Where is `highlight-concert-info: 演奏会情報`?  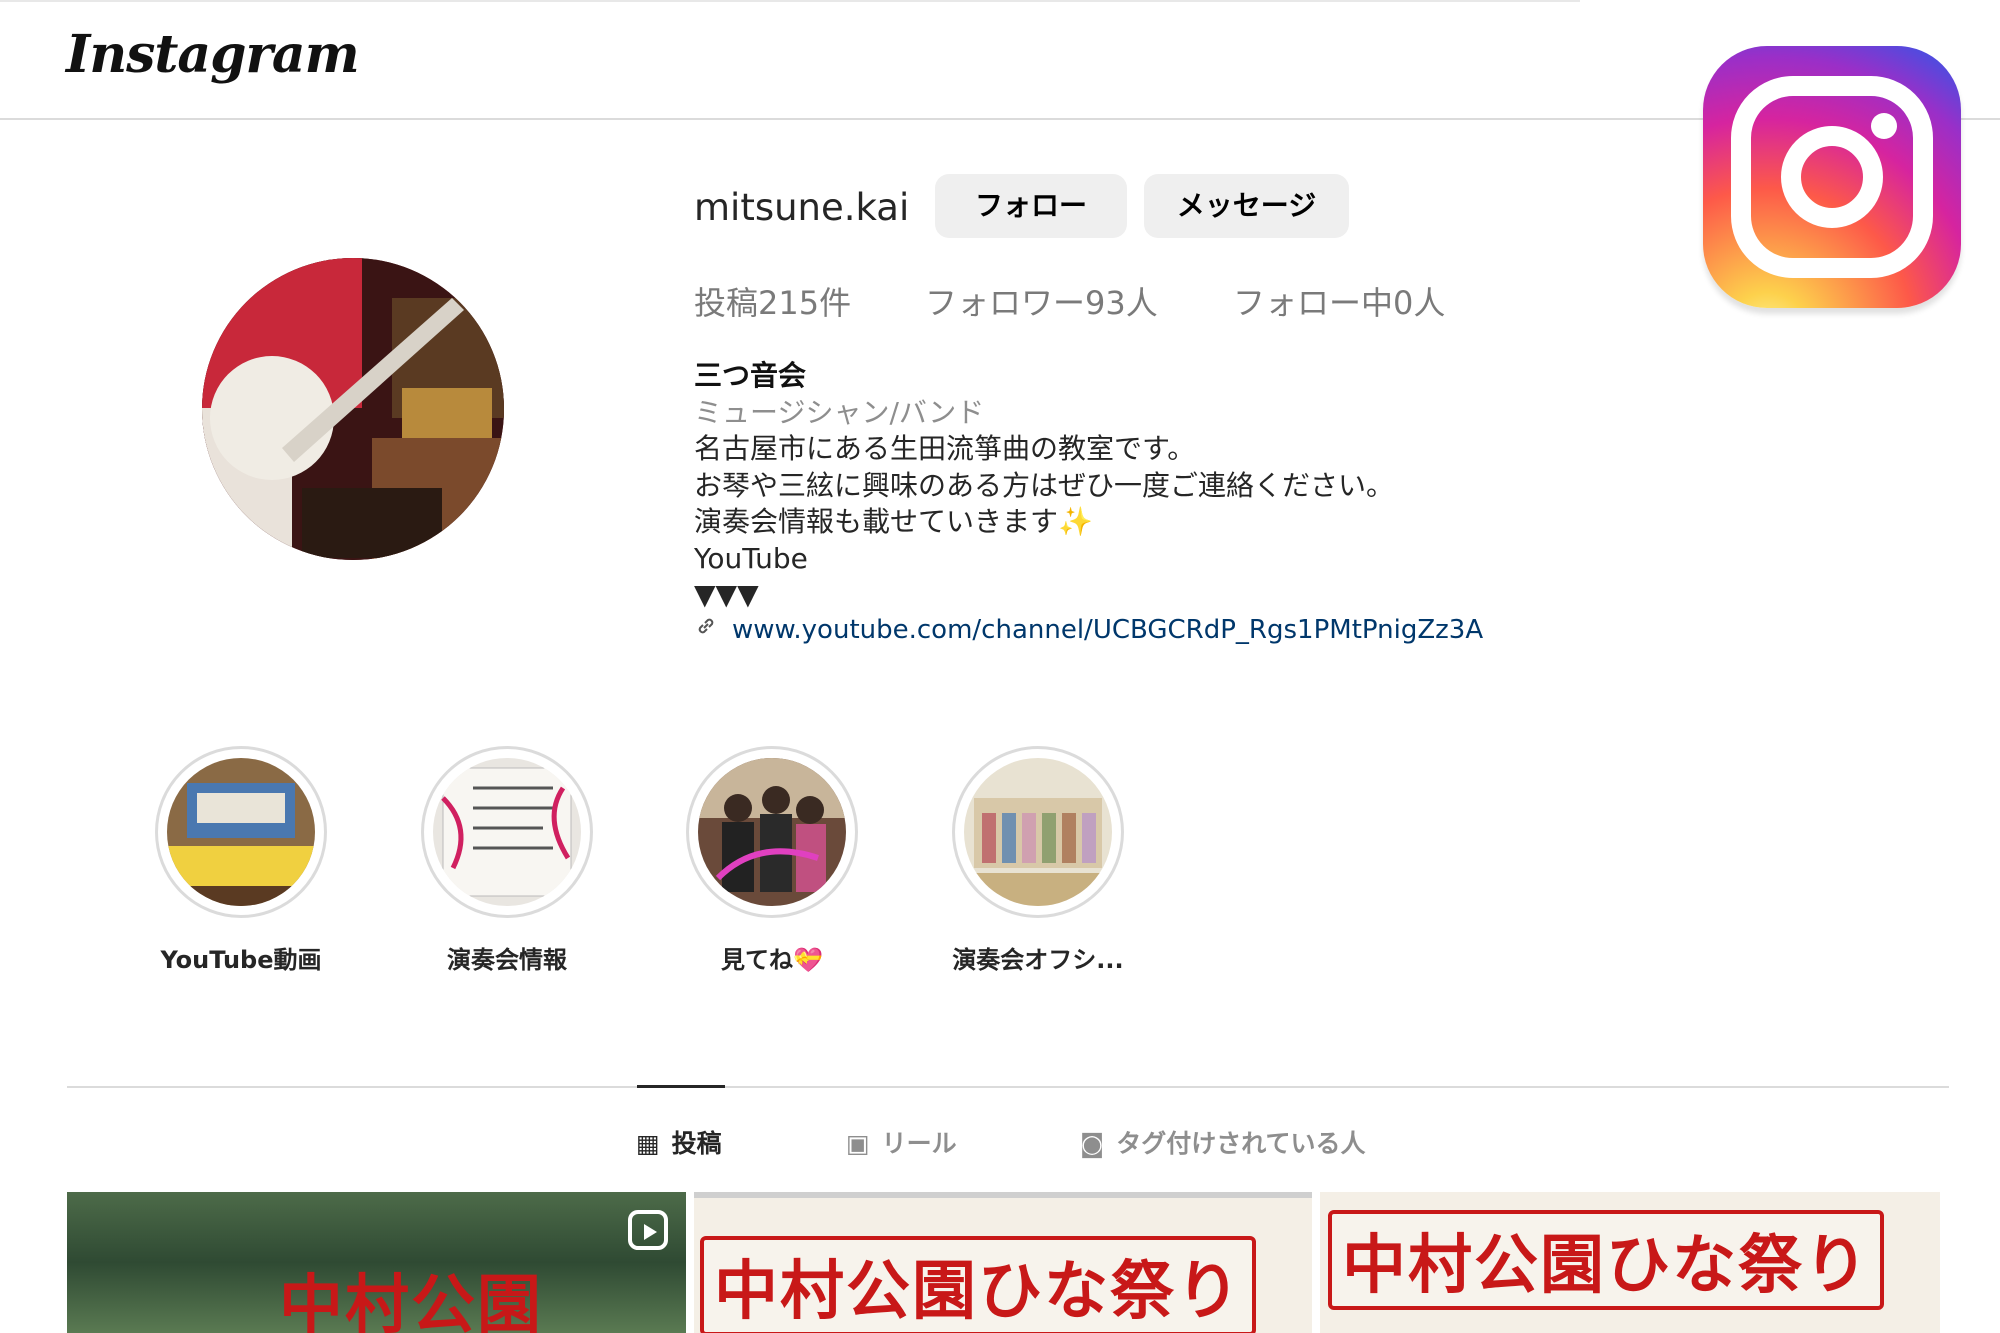
highlight-concert-info: 演奏会情報 is located at coordinates (507, 860).